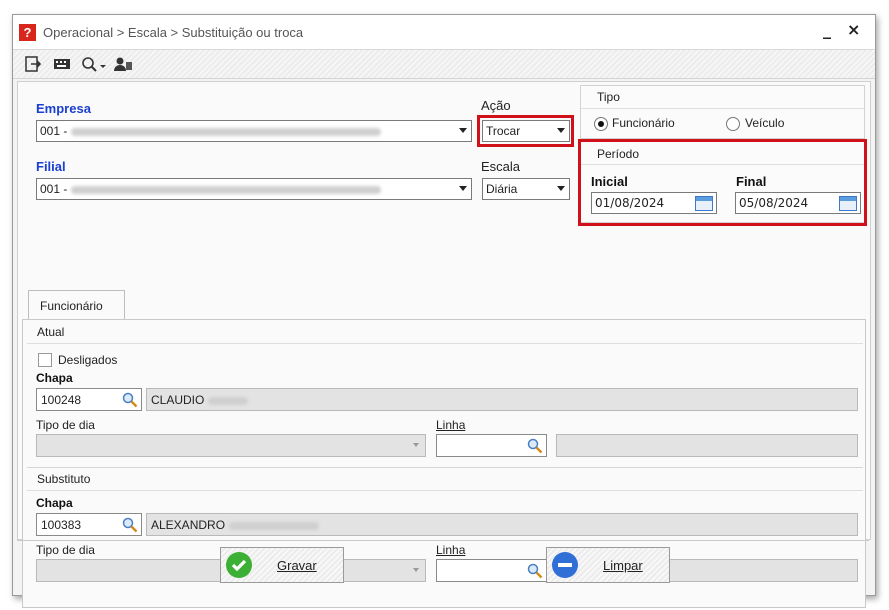 The image size is (889, 610). Describe the element at coordinates (45, 360) in the screenshot. I see `desligados-checkbox` at that location.